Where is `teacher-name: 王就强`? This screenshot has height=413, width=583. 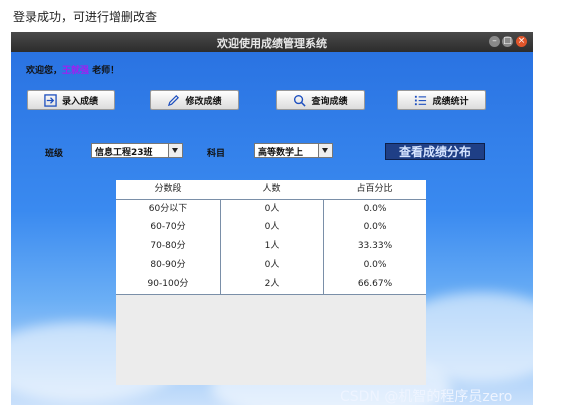 teacher-name: 王就强 is located at coordinates (76, 71).